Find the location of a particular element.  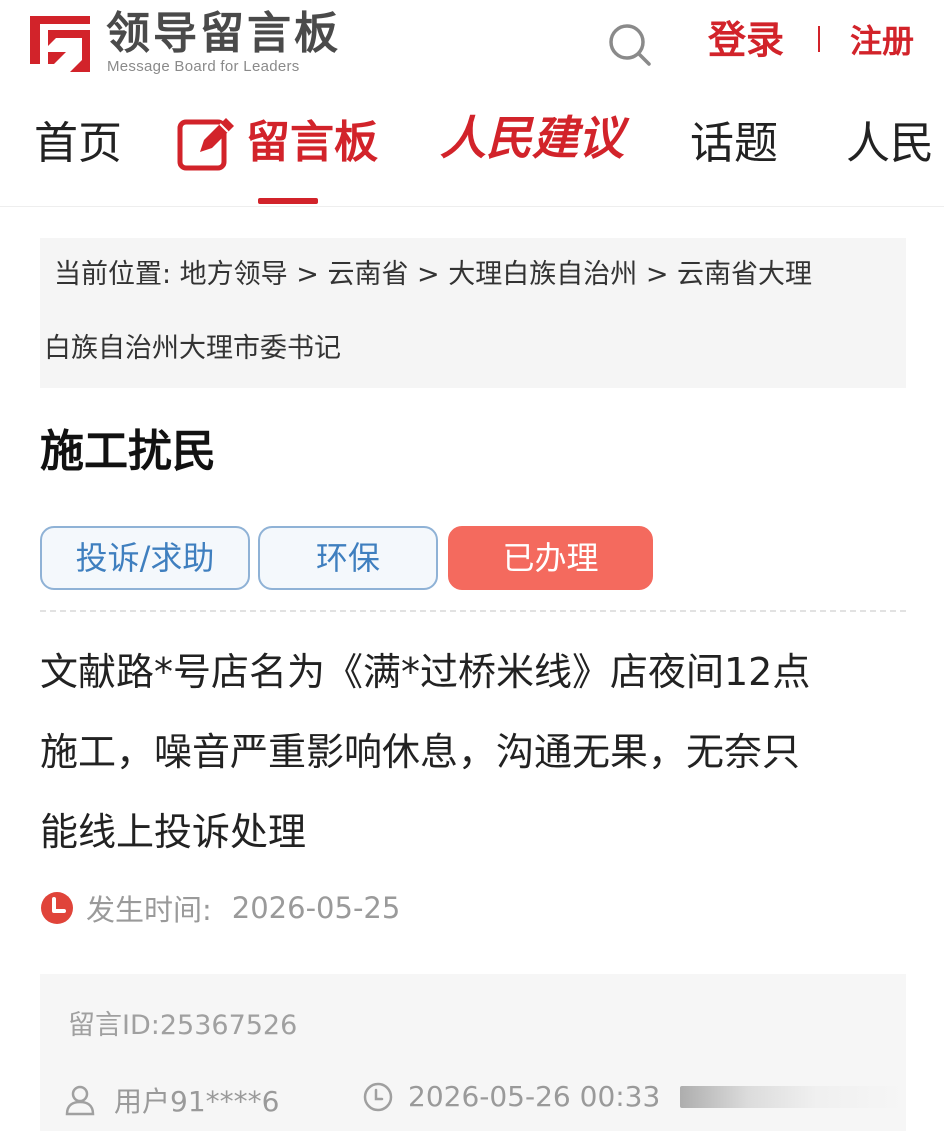

occurred-time-row: 发生时间: 2026-05-25 is located at coordinates (220, 908).